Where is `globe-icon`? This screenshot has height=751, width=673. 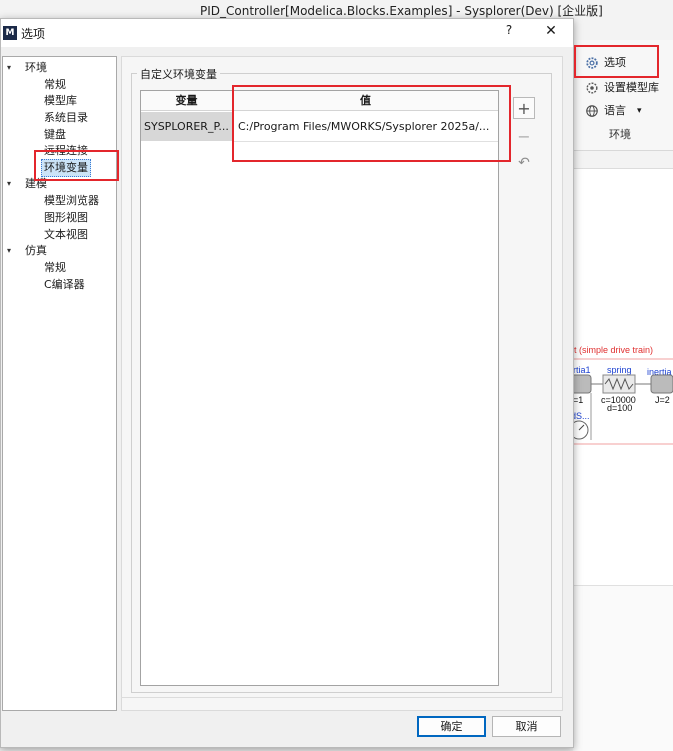 globe-icon is located at coordinates (592, 111).